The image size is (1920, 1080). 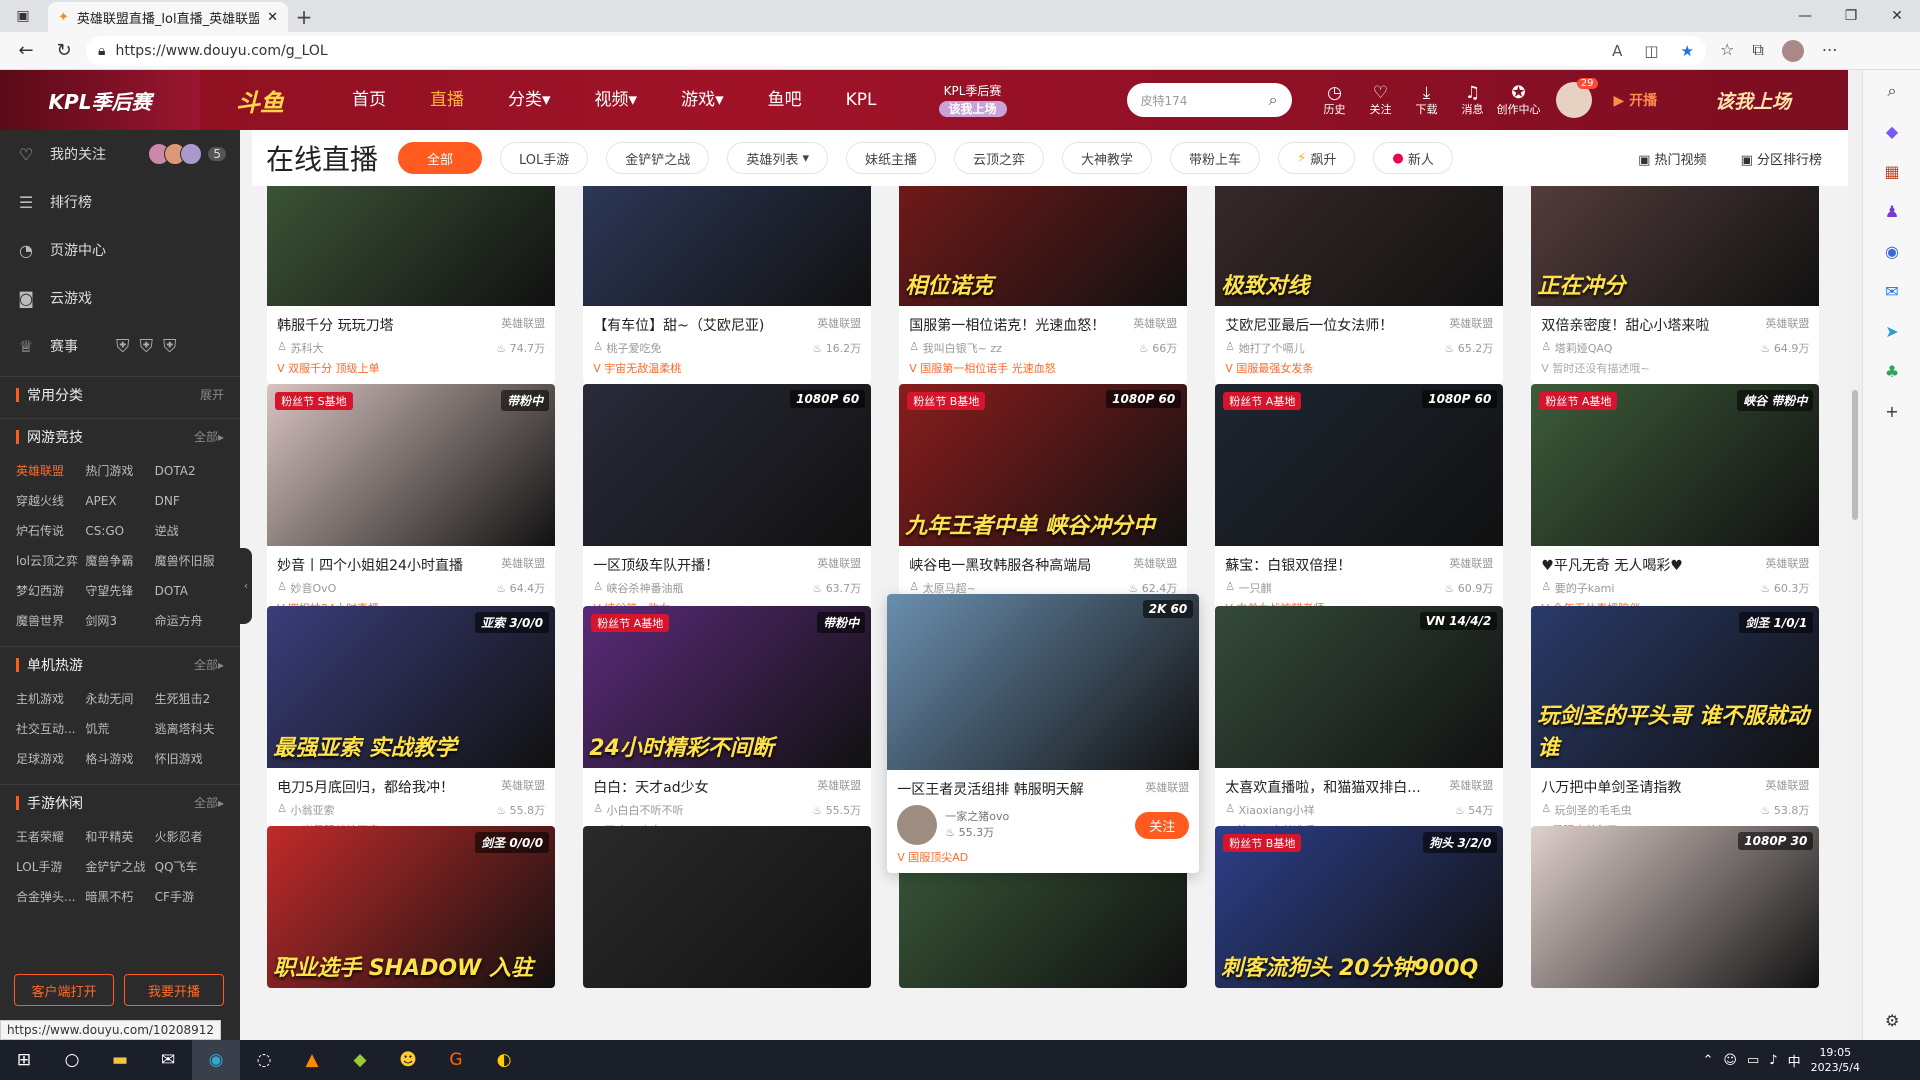 What do you see at coordinates (50, 561) in the screenshot?
I see `sidebar-category-item: lol云顶之弈` at bounding box center [50, 561].